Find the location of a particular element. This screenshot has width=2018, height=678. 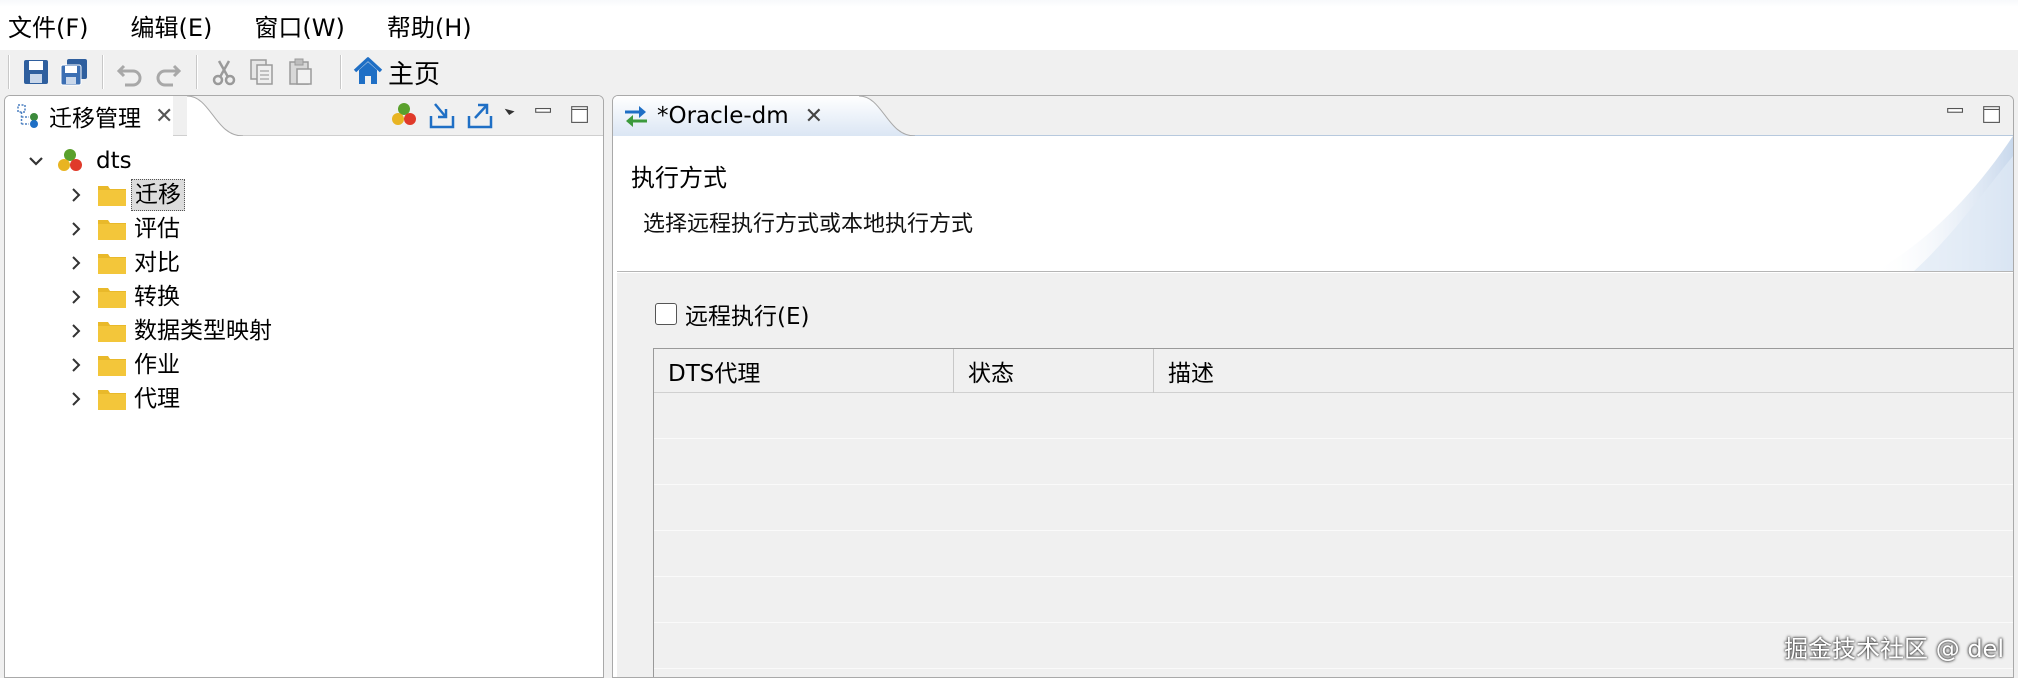

tree-item-jobs: 作业 is located at coordinates (149, 365).